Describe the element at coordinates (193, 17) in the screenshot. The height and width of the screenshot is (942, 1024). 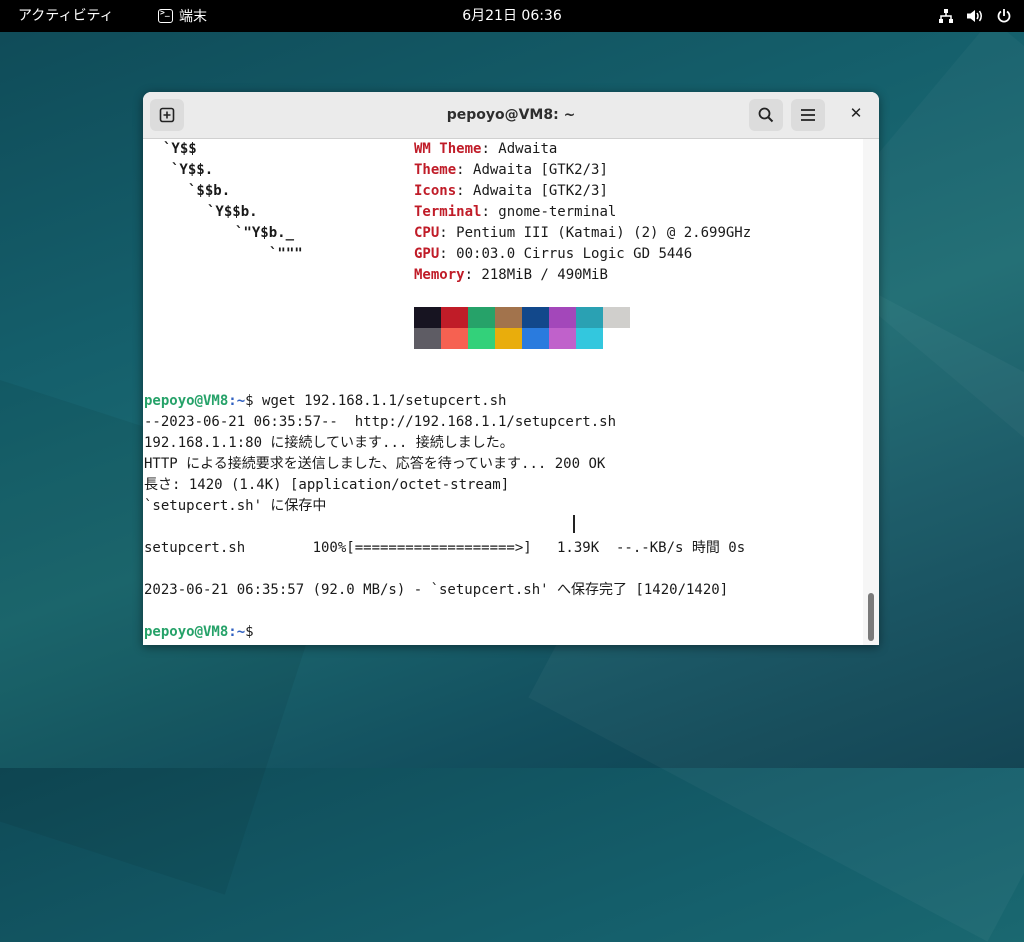
I see `app-menu-label: 端末` at that location.